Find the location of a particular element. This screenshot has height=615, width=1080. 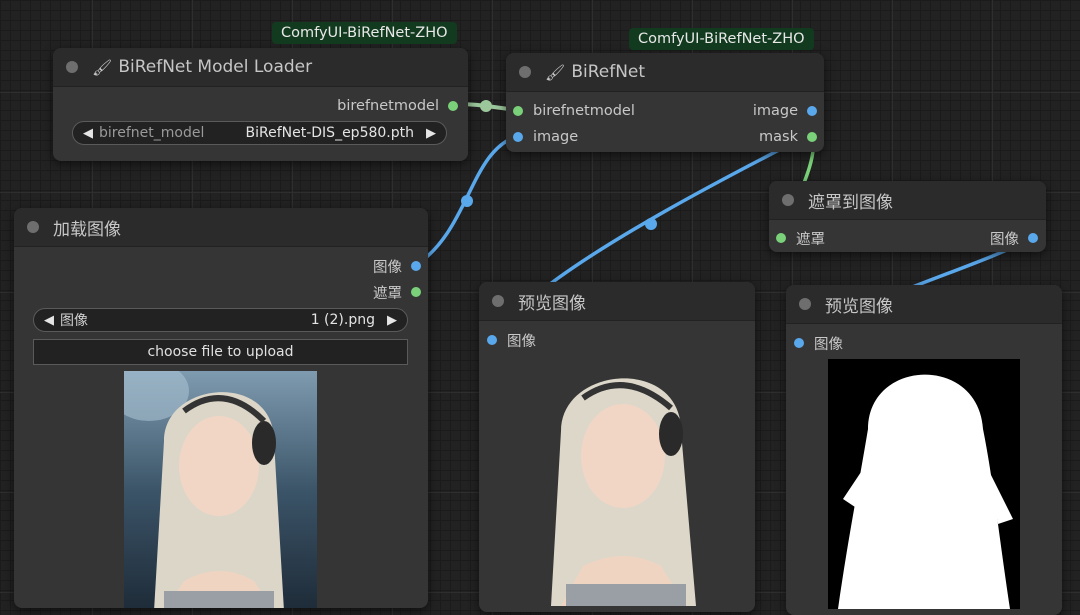

node-title: BiRefNet Model Loader is located at coordinates (215, 67).